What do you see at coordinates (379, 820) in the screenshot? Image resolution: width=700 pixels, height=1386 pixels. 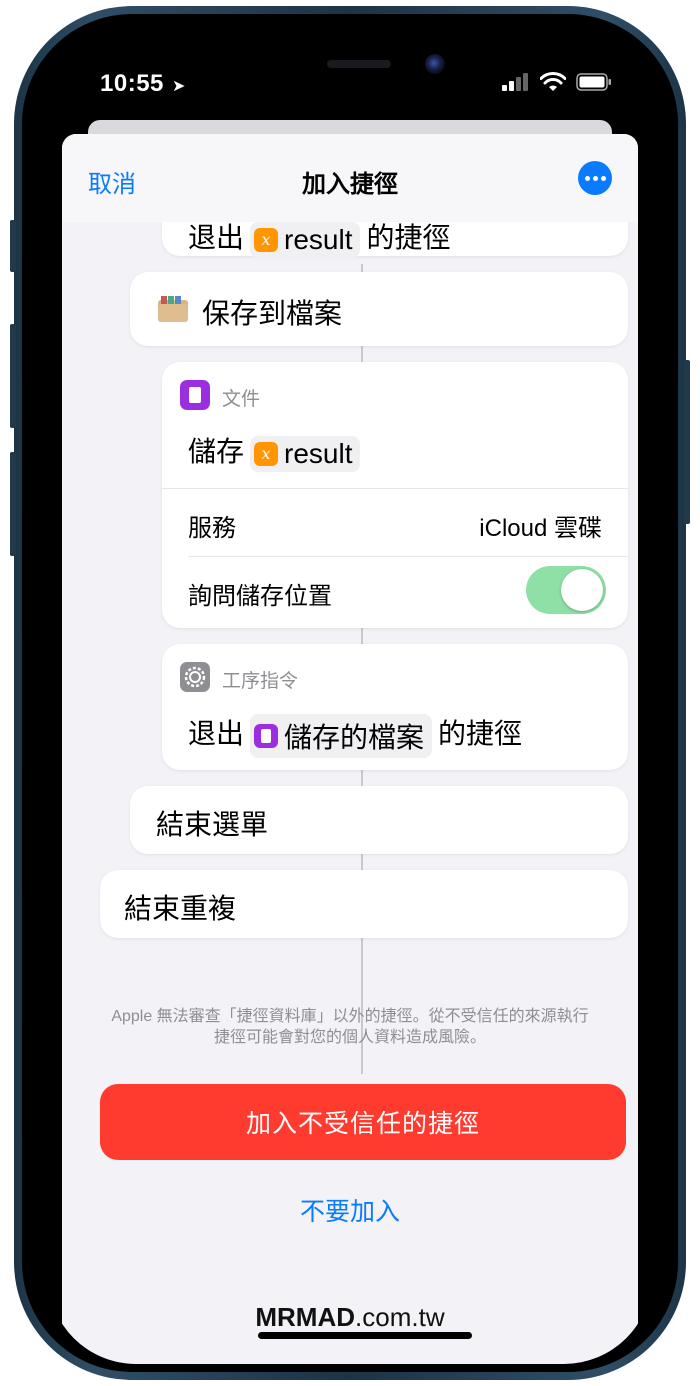 I see `end-menu-card: 結束選單` at bounding box center [379, 820].